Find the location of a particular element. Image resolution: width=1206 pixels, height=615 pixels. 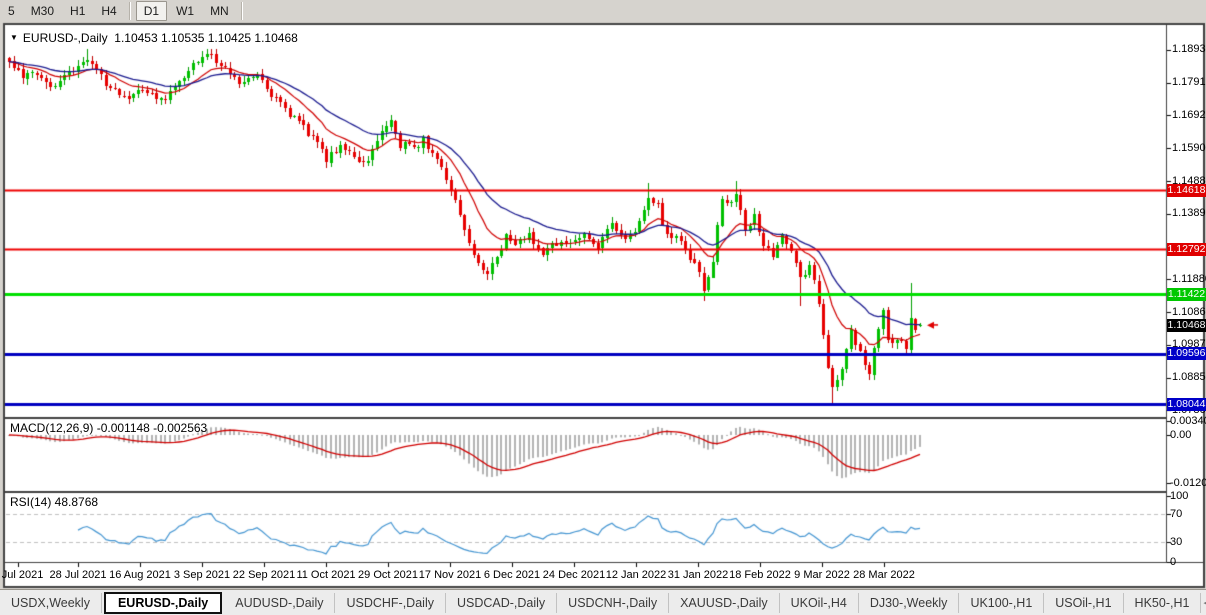

symbol-tab-uk100-h1: UK100-,H1 is located at coordinates (1002, 603).